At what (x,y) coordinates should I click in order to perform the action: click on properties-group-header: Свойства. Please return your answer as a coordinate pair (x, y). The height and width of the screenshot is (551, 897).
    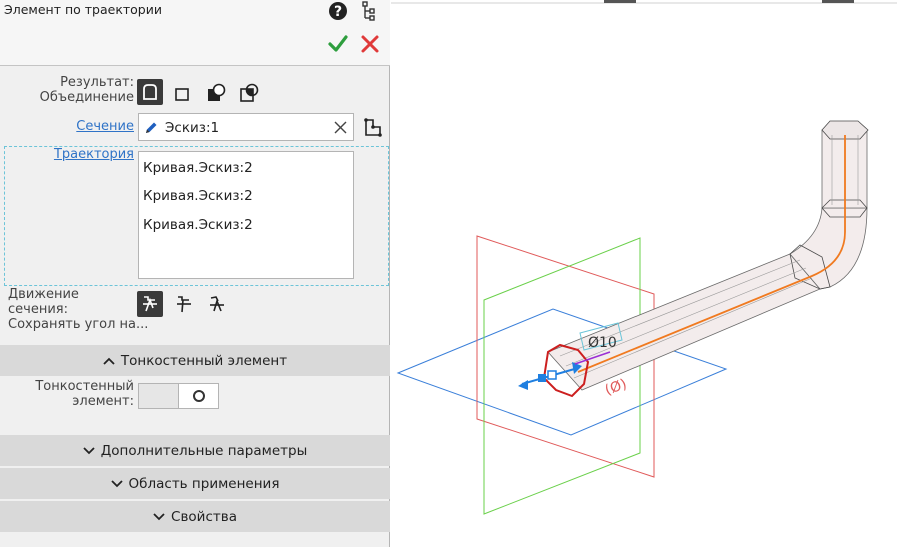
    Looking at the image, I should click on (195, 516).